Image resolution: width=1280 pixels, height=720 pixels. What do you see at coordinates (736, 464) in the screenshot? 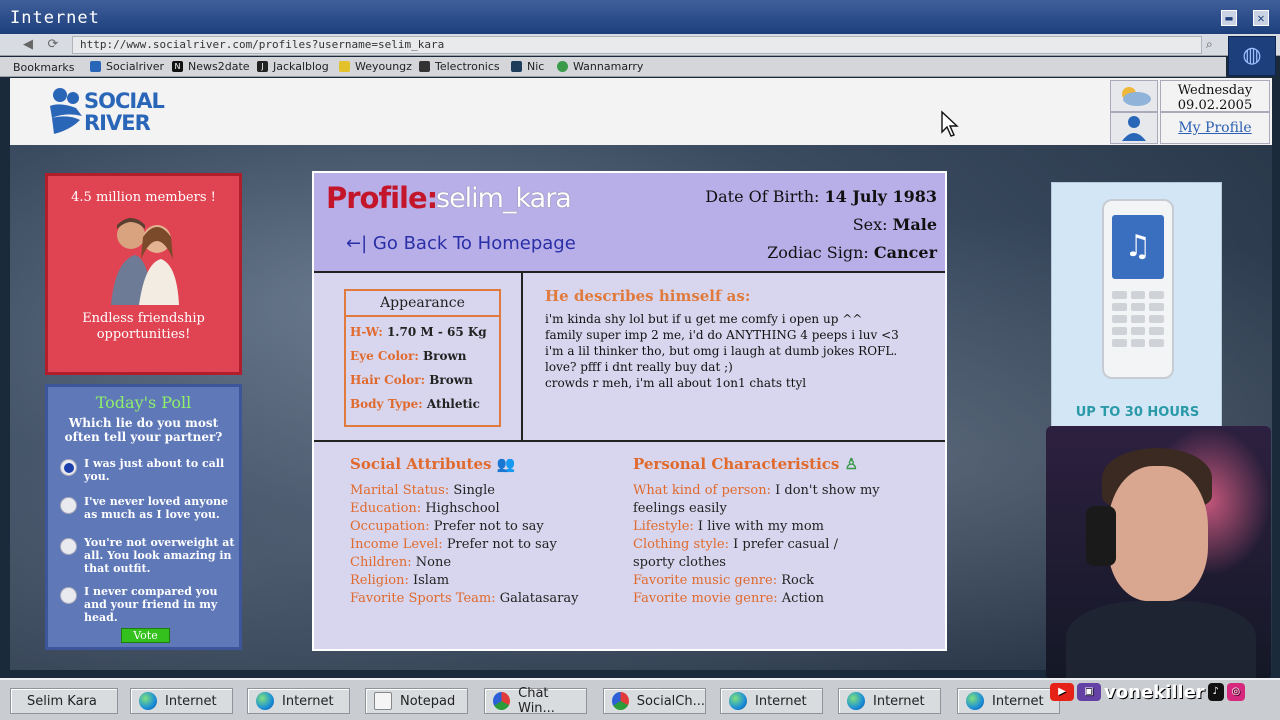
I see `section-title-text: Personal Characteristics` at bounding box center [736, 464].